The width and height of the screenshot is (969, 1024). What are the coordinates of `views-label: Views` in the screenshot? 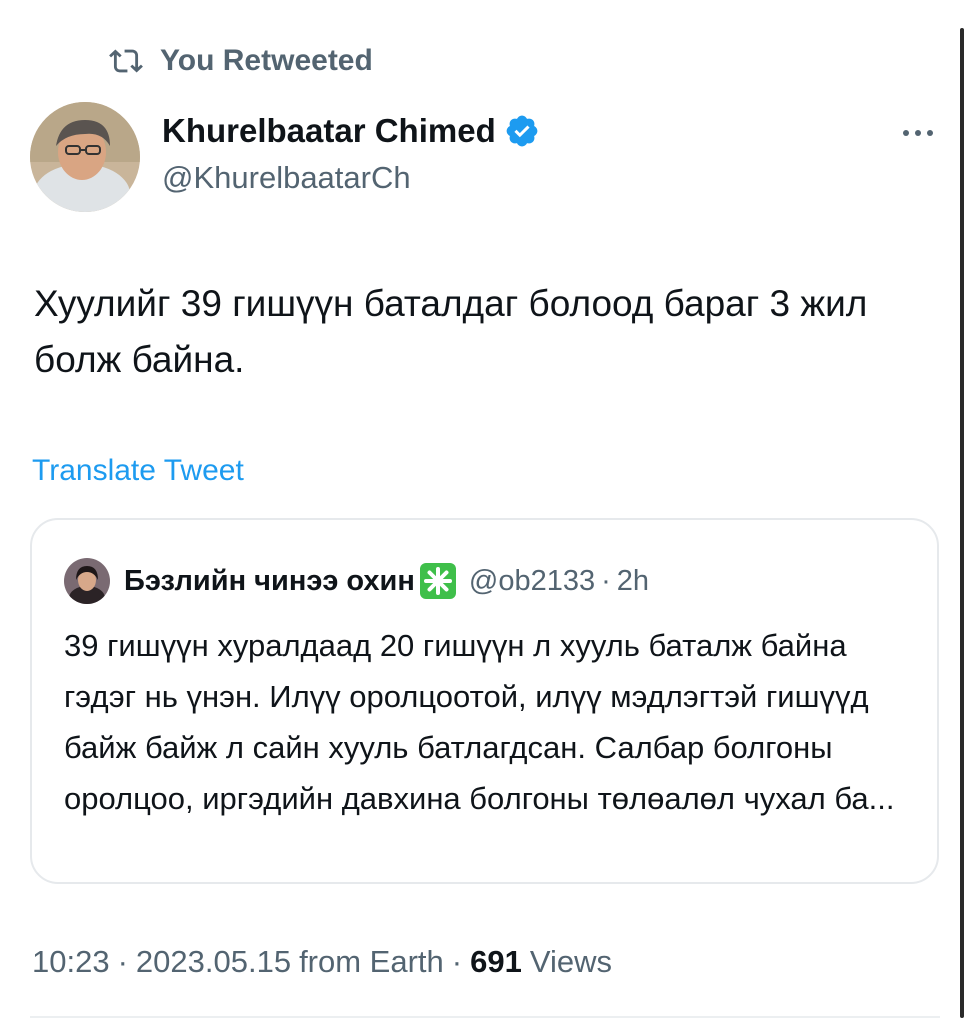 It's located at (570, 961).